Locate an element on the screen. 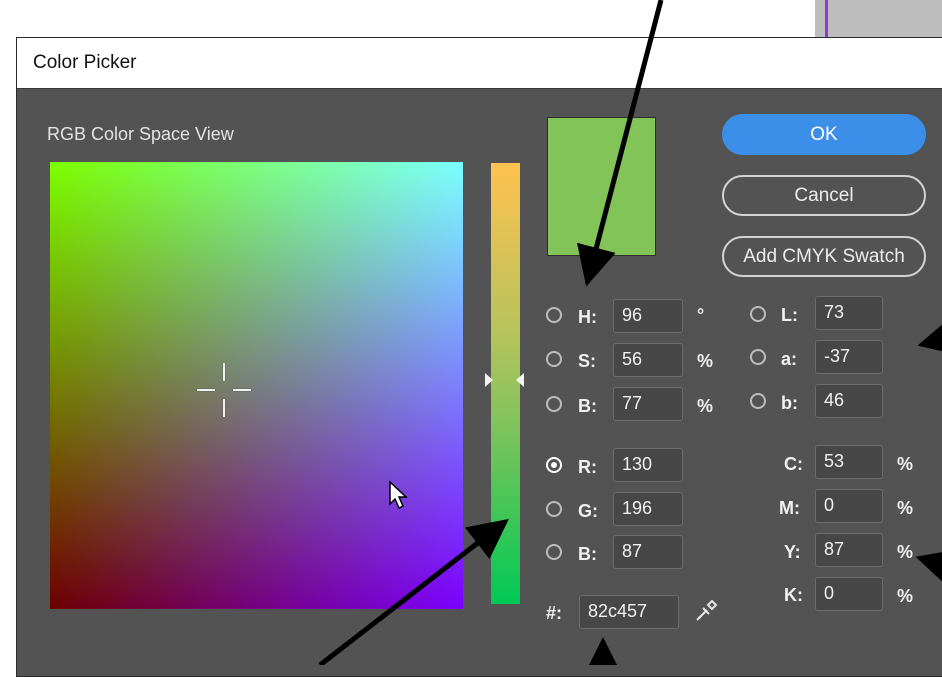 Image resolution: width=942 pixels, height=677 pixels. dialog-title: Color Picker is located at coordinates (85, 62).